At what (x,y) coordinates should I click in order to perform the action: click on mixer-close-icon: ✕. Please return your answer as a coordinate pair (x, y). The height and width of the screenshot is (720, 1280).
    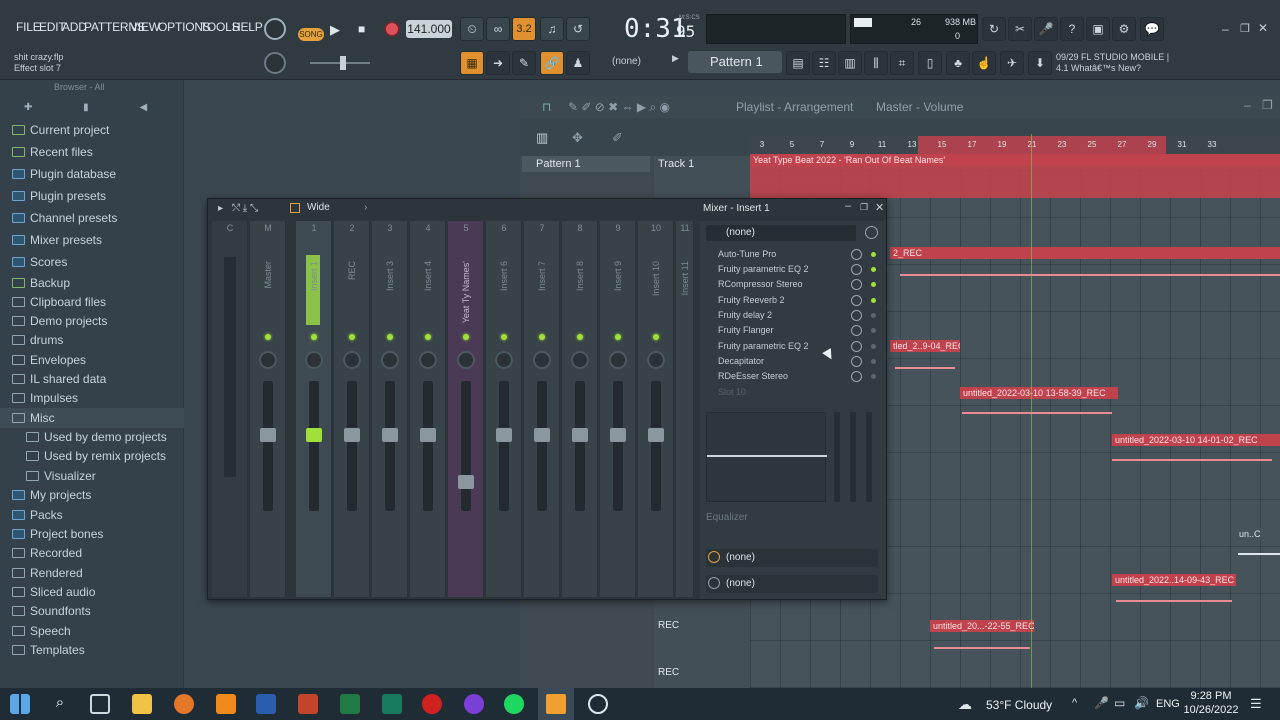
    Looking at the image, I should click on (879, 207).